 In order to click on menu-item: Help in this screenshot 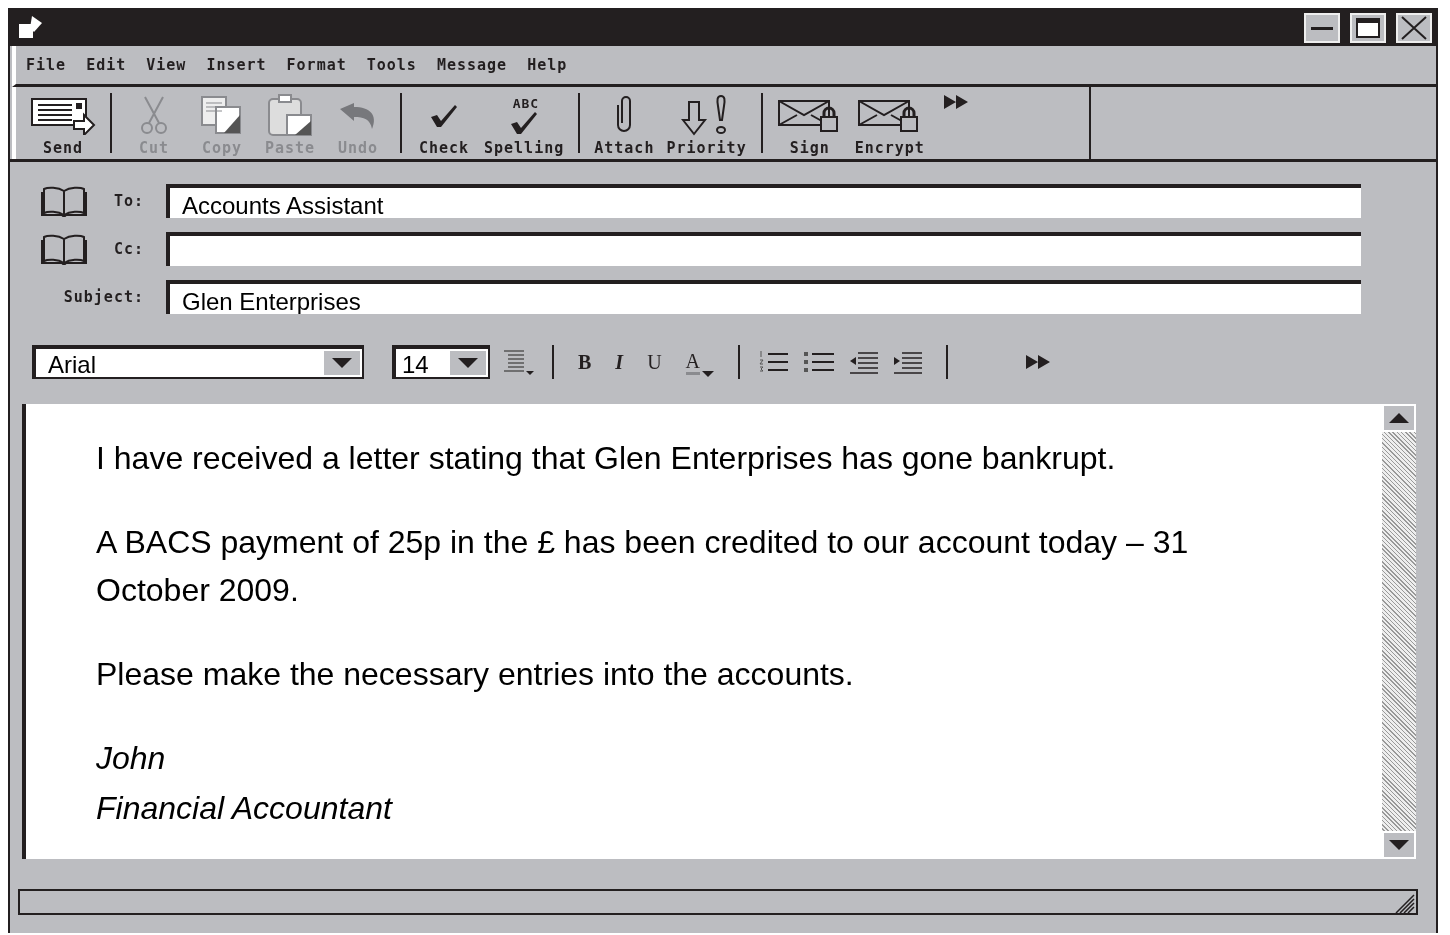, I will do `click(547, 65)`.